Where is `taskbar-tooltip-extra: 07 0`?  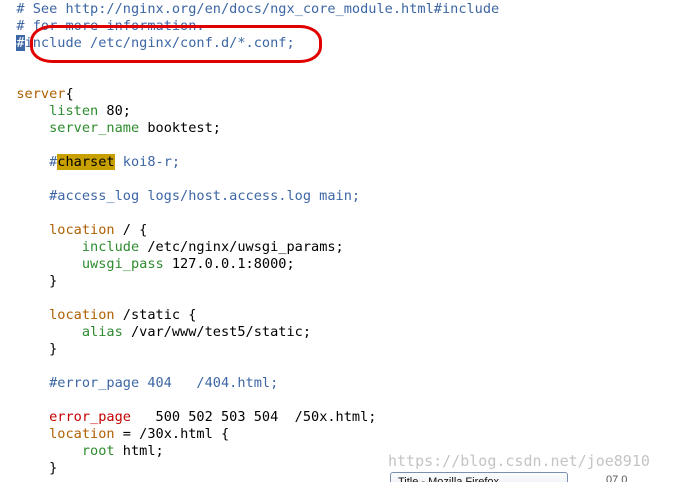
taskbar-tooltip-extra: 07 0 is located at coordinates (617, 478).